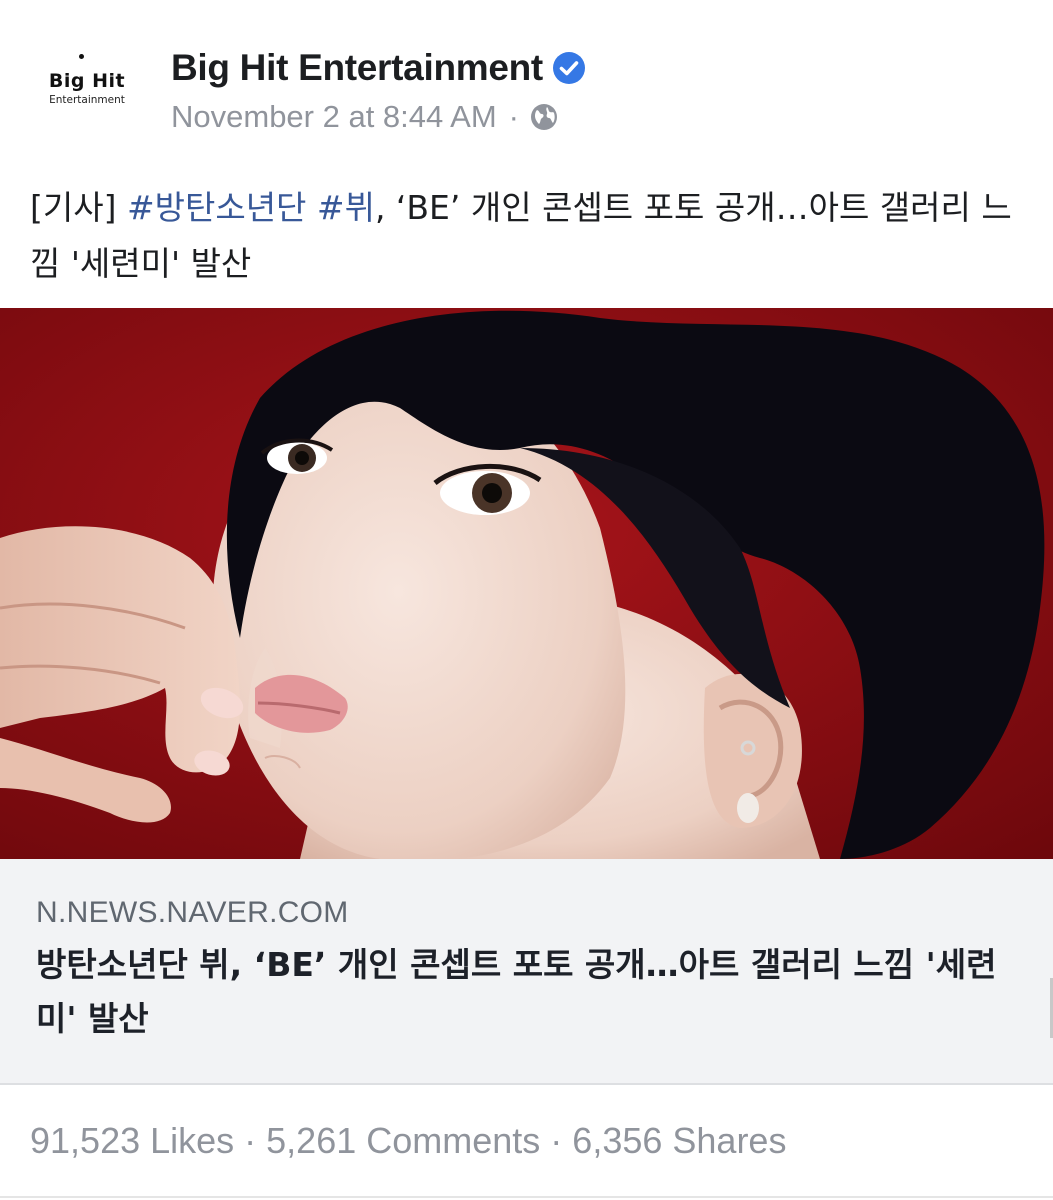 The width and height of the screenshot is (1053, 1200). I want to click on post-meta: November 2 at 8:44 AM ·, so click(365, 117).